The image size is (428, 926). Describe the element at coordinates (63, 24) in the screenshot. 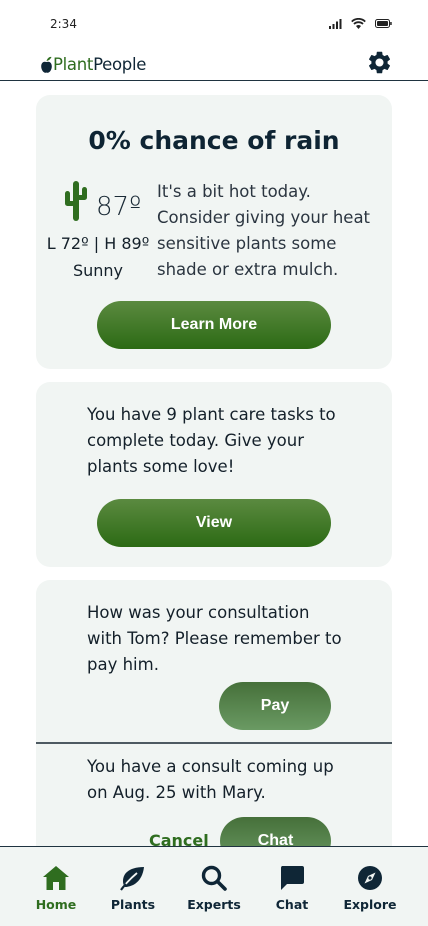

I see `status-time: 2:34` at that location.